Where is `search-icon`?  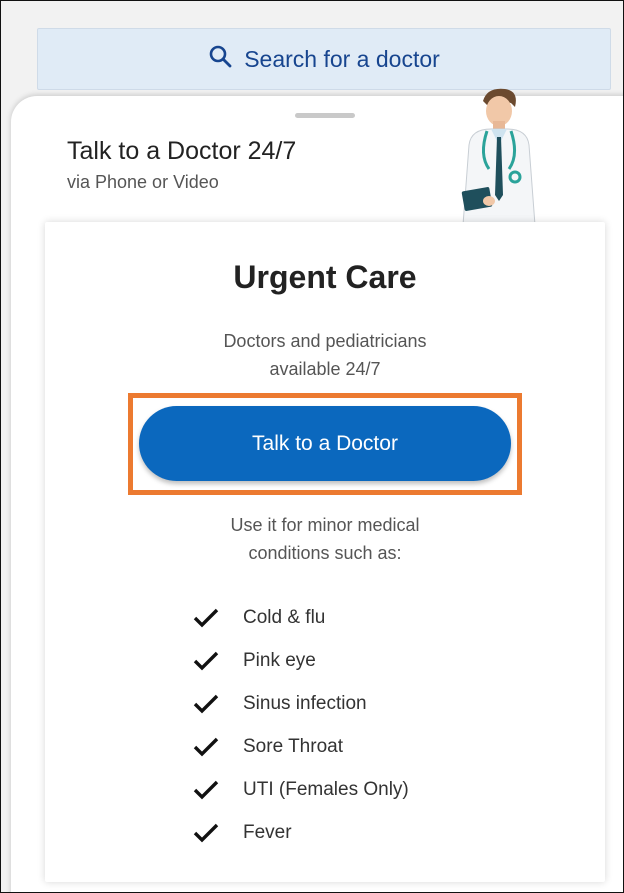
search-icon is located at coordinates (220, 59).